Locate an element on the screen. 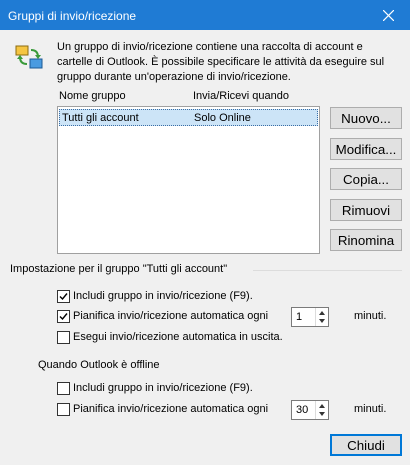  include-group-label: Includi gruppo in invio/ricezione (F9). is located at coordinates (163, 296).